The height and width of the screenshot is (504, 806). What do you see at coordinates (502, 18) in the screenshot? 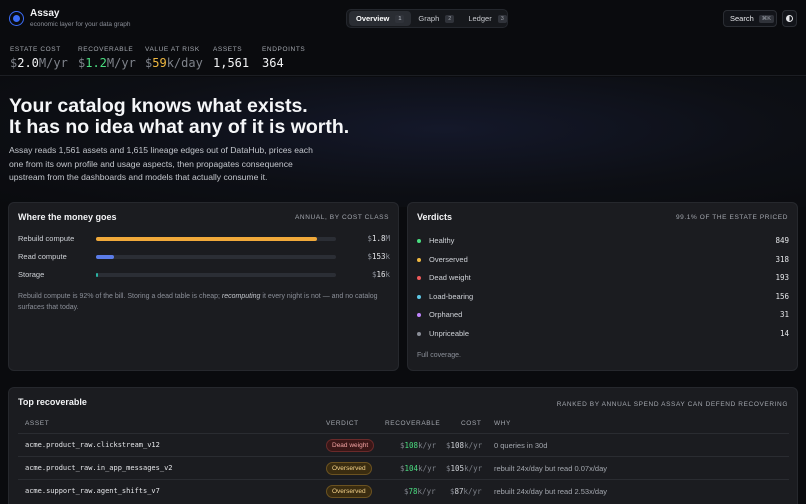
I see `tab-shortcut: 3` at bounding box center [502, 18].